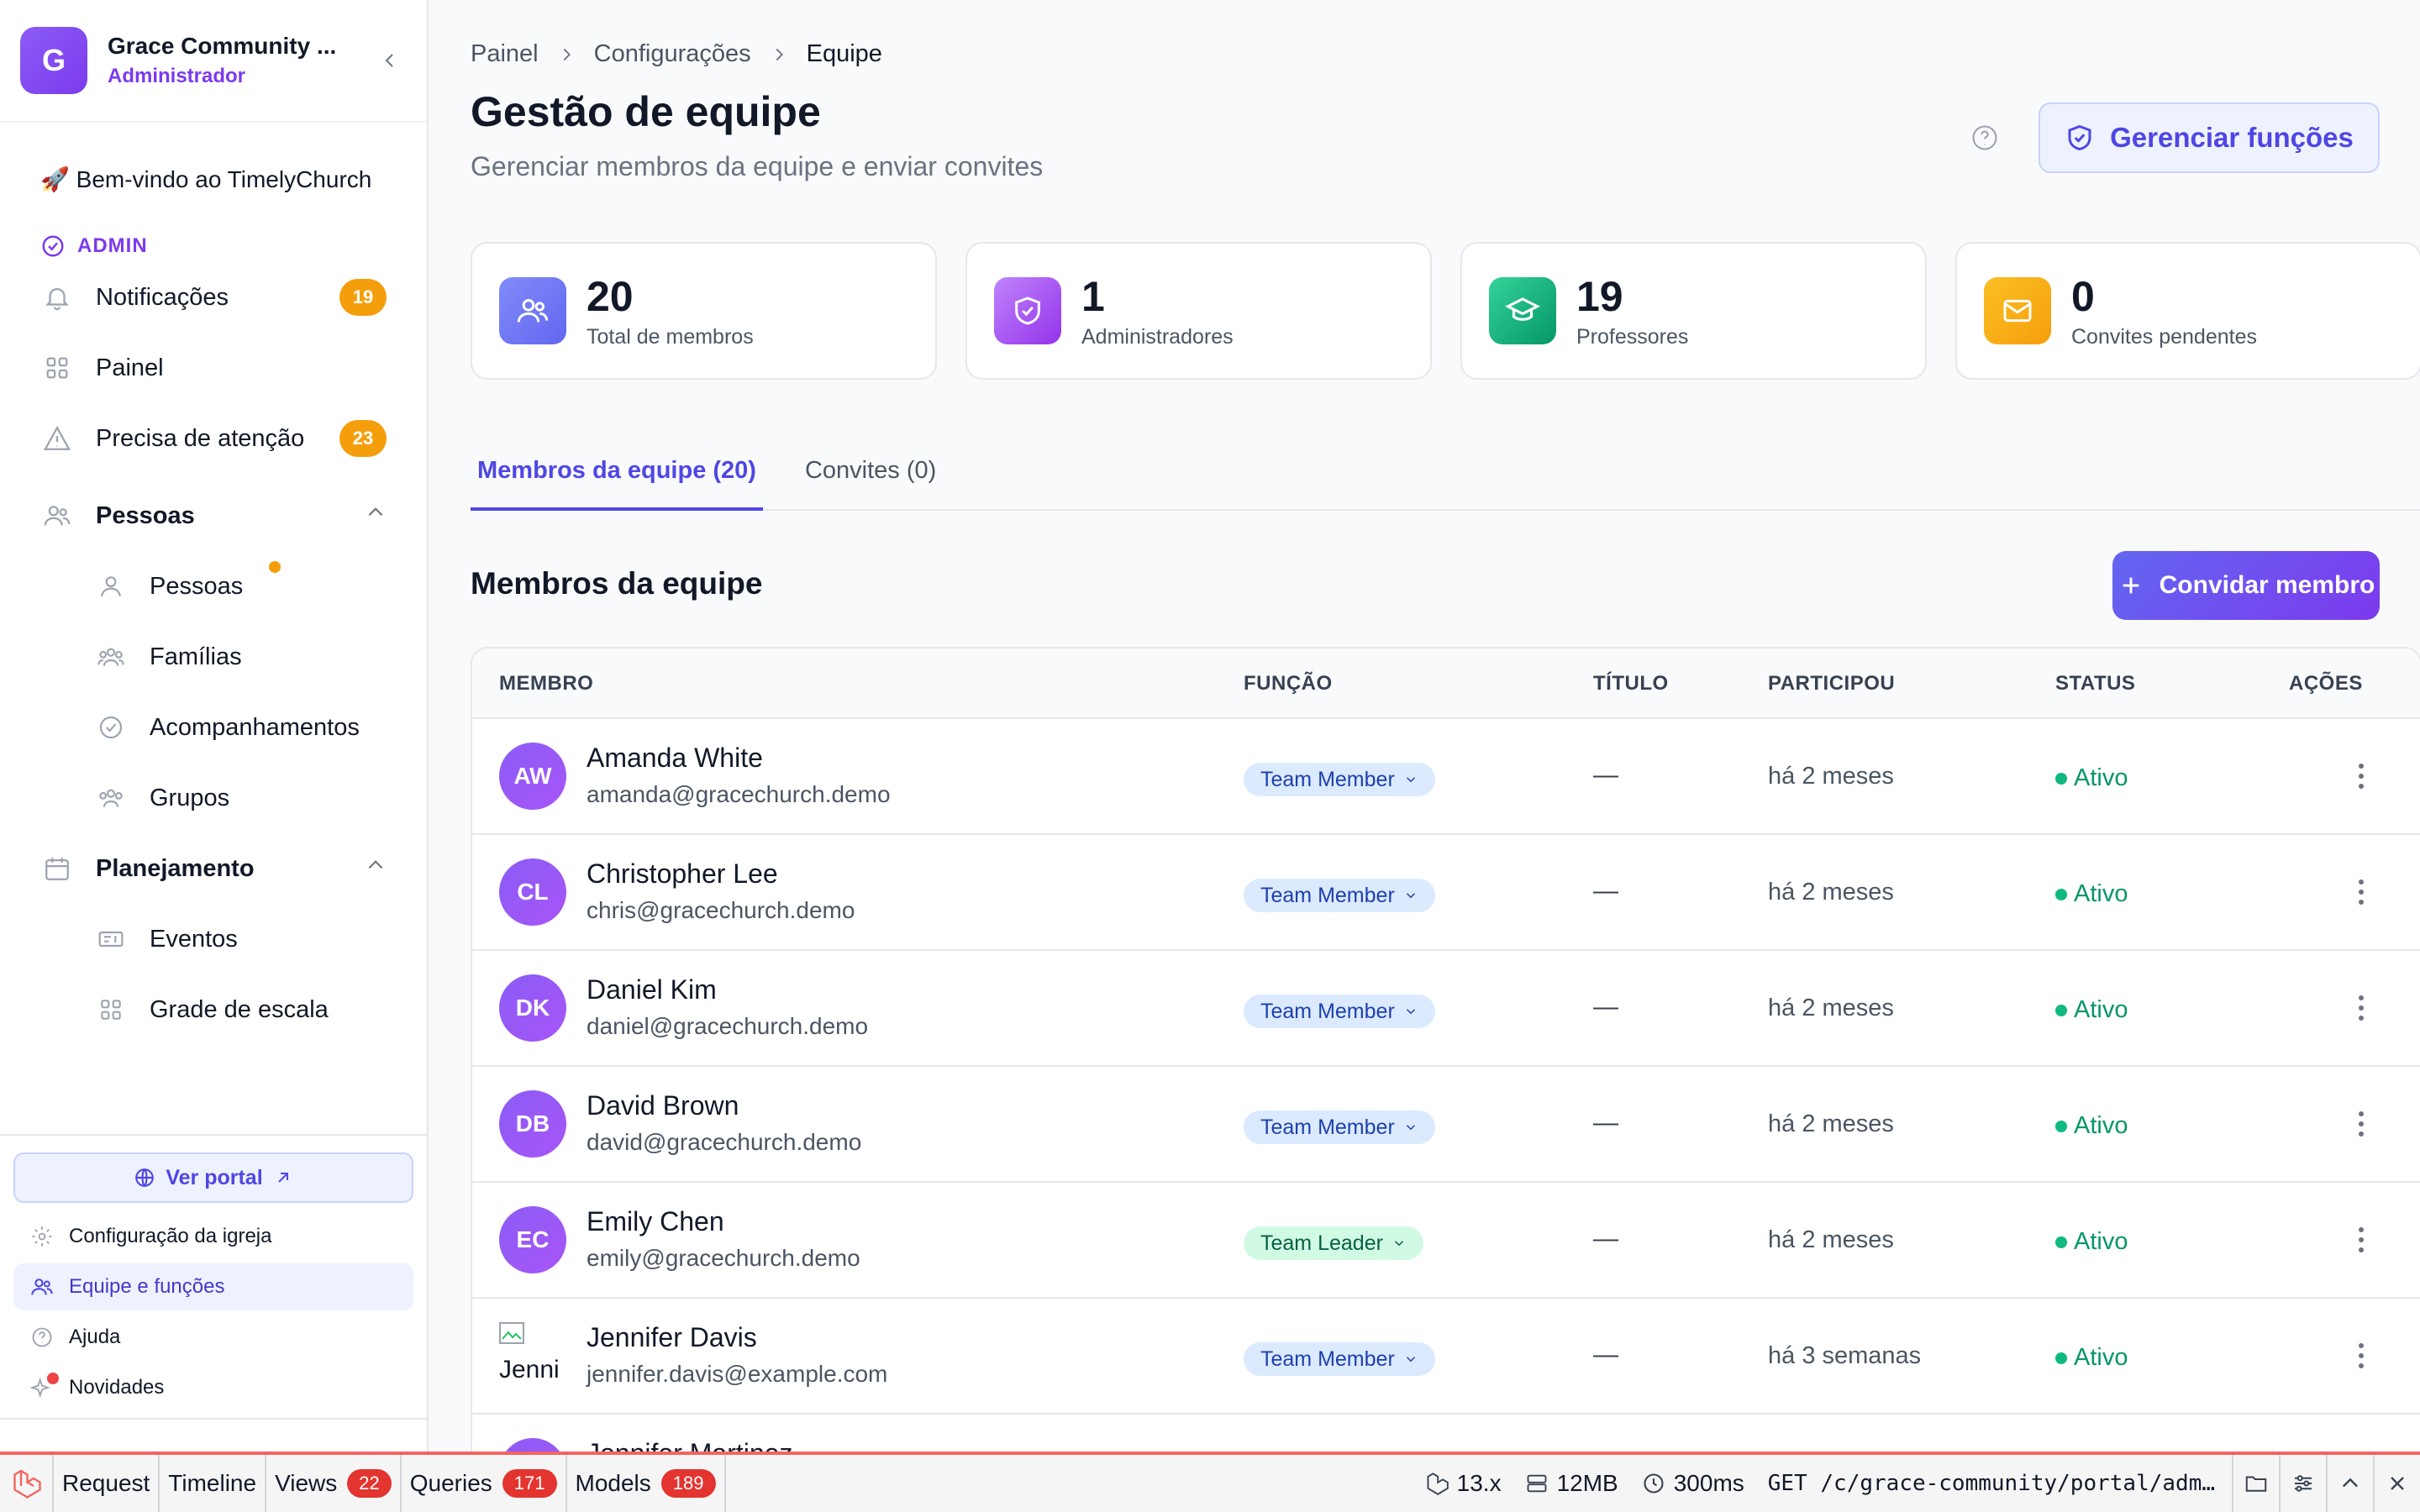 This screenshot has height=1512, width=2420. Describe the element at coordinates (546, 683) in the screenshot. I see `column-header-member: MEMBRO` at that location.